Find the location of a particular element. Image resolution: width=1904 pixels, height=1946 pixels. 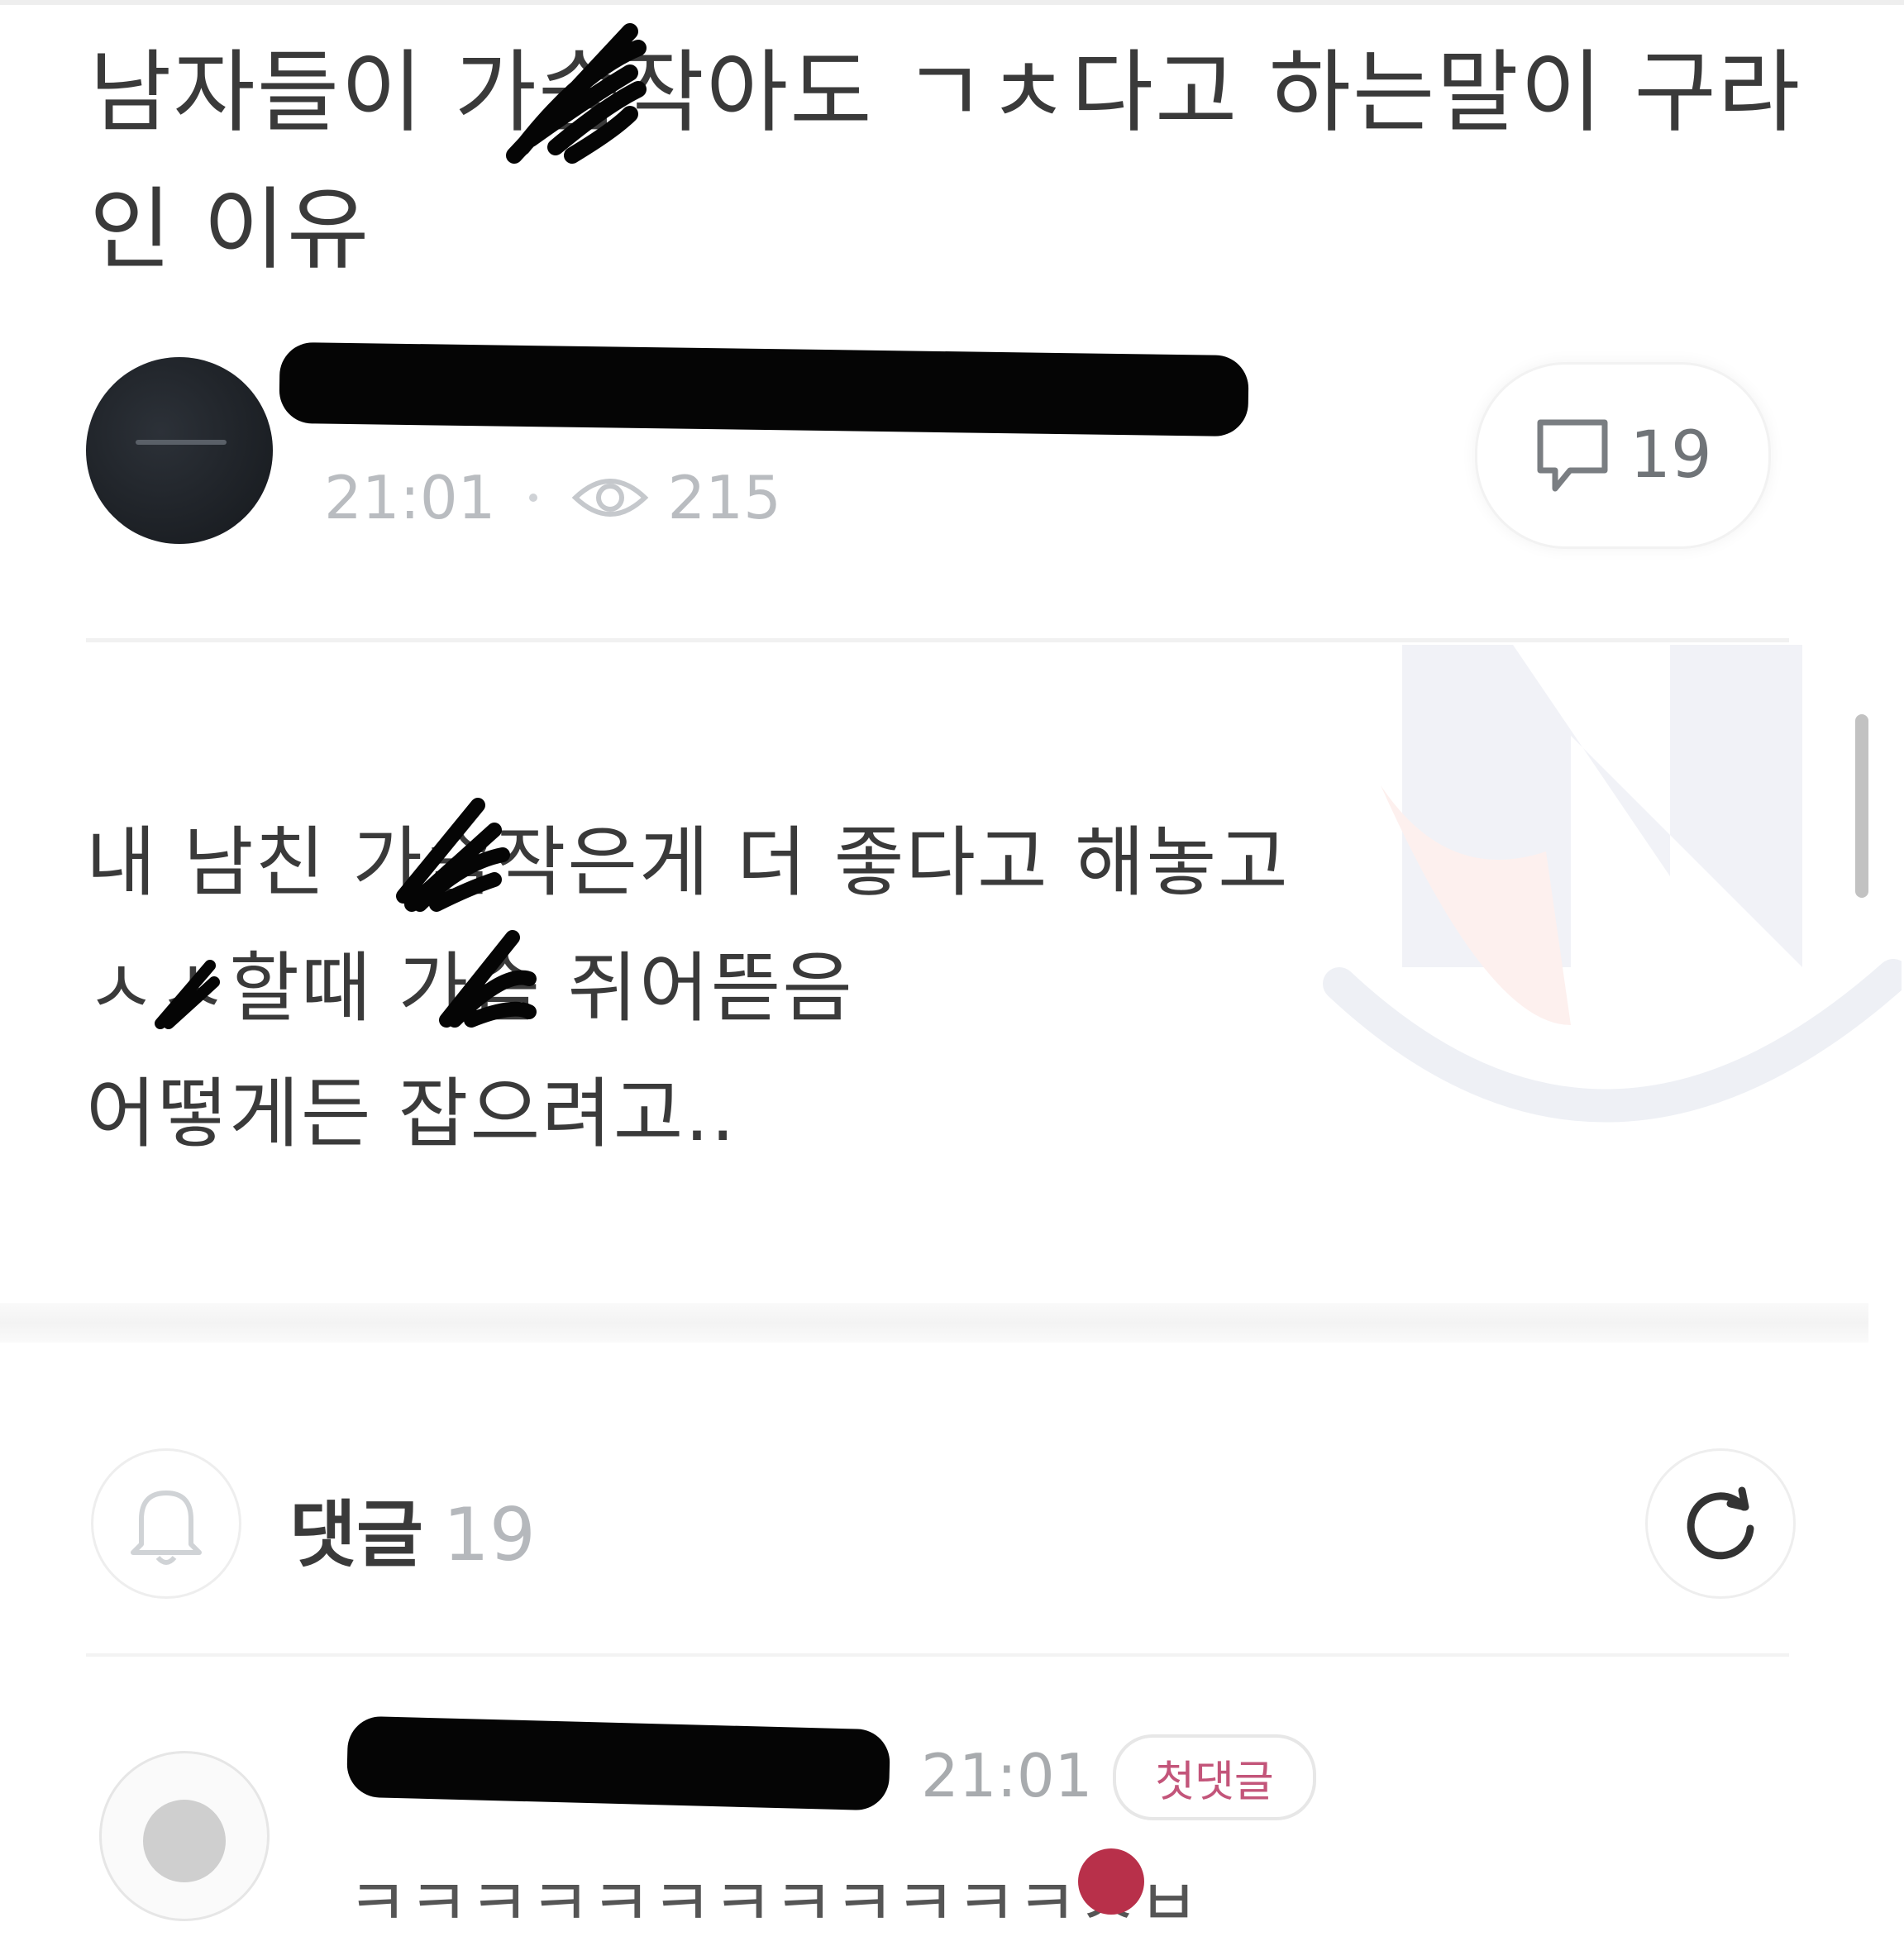

comment-count: 19 is located at coordinates (1671, 456).